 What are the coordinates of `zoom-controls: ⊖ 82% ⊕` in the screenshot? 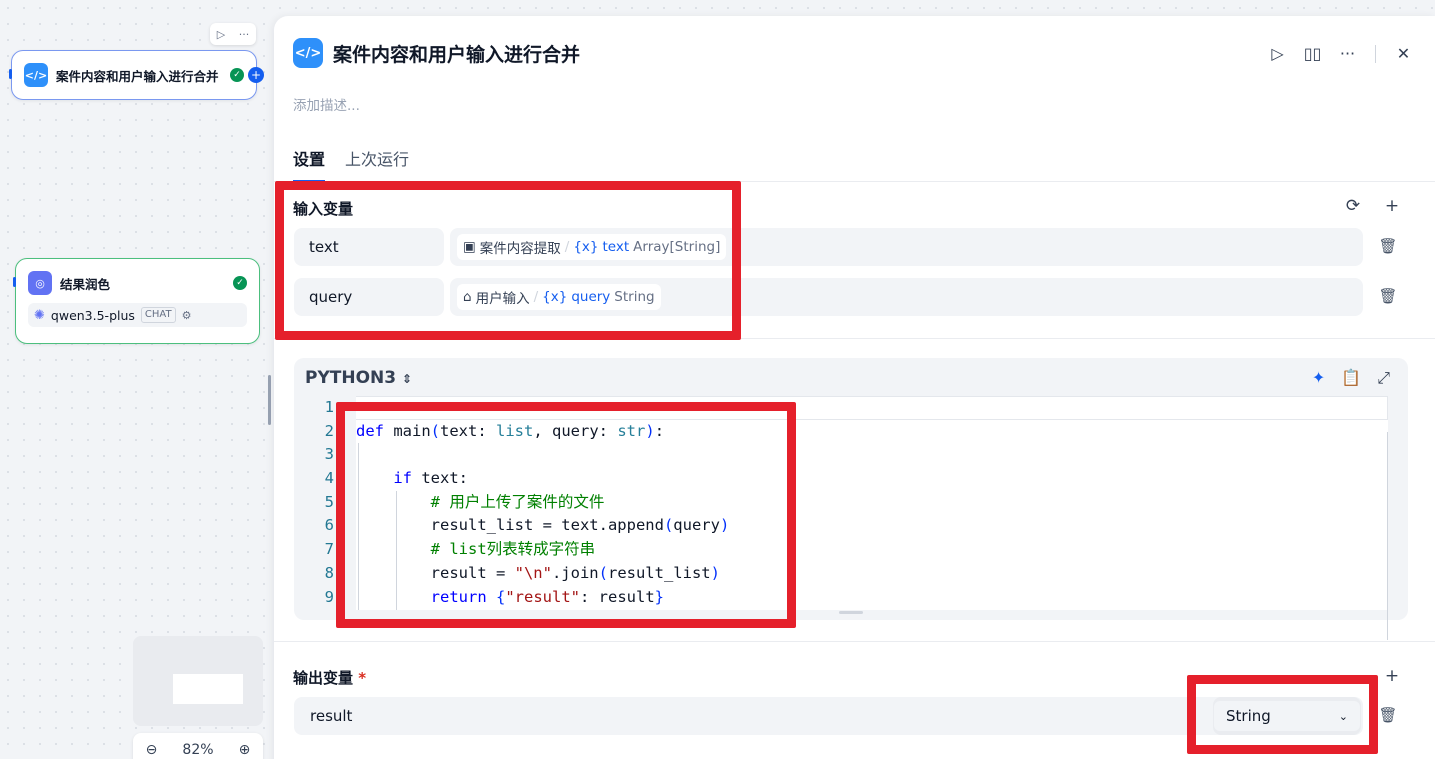 It's located at (198, 746).